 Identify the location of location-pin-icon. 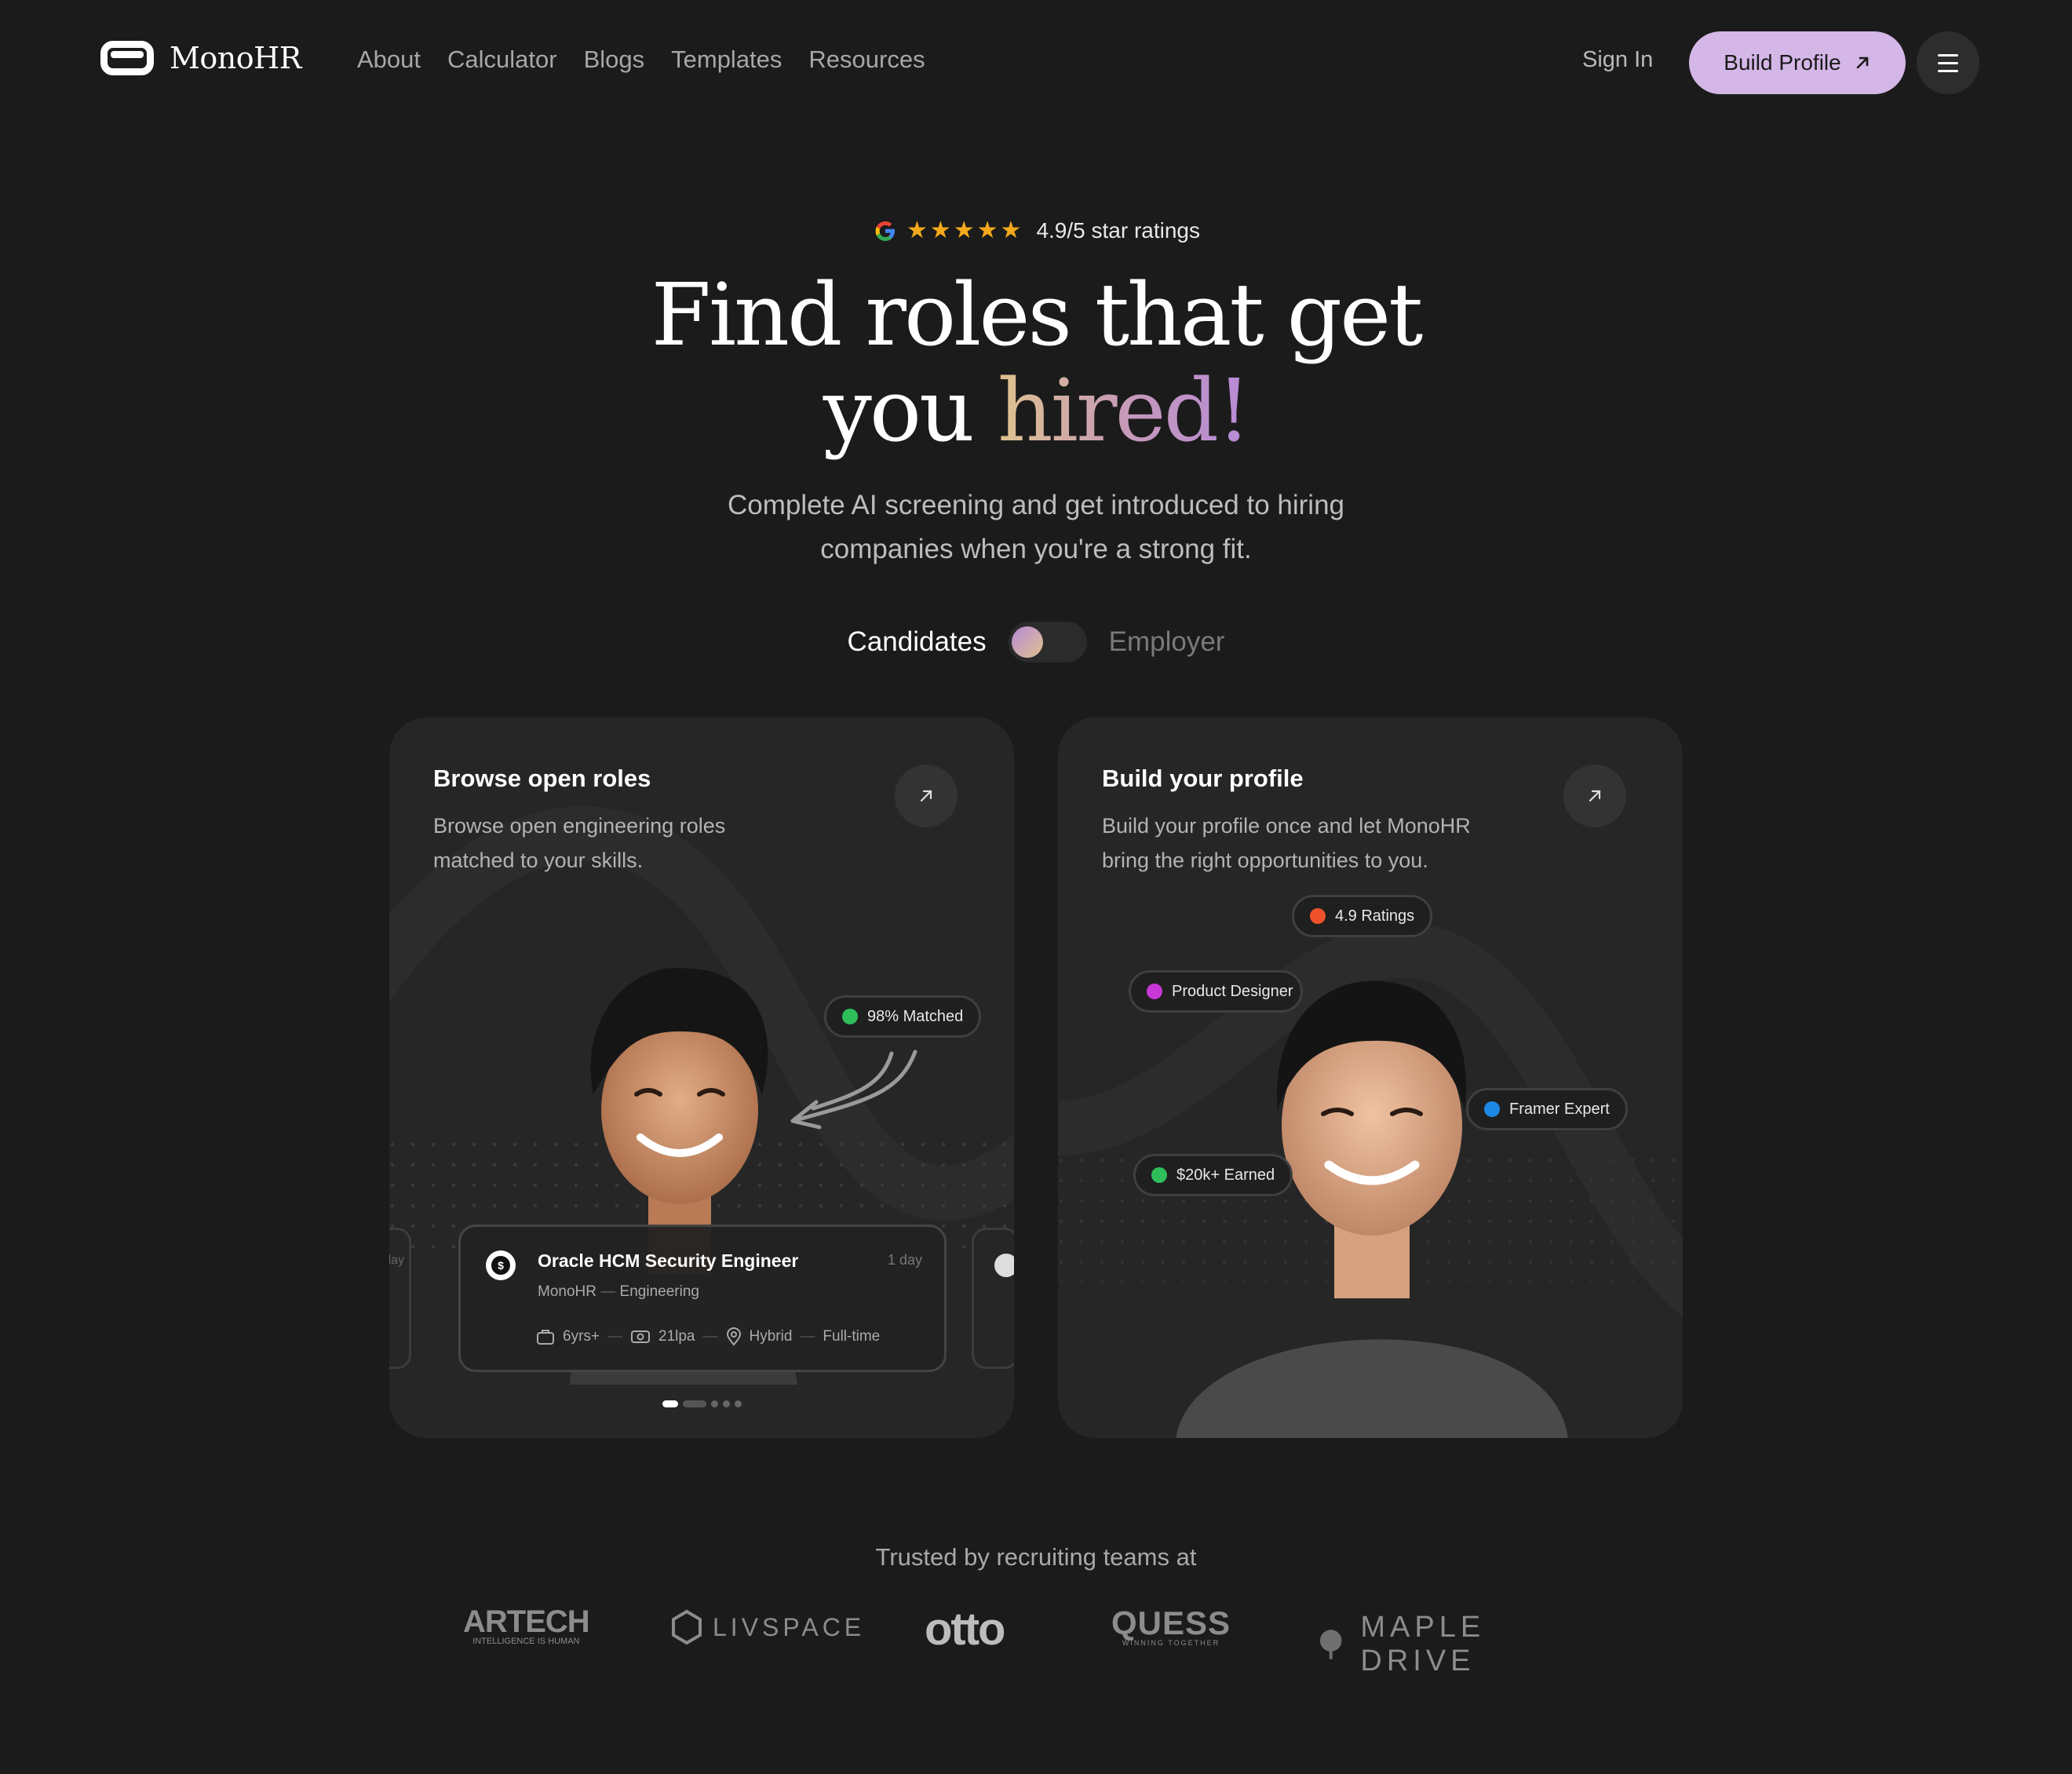
(733, 1336).